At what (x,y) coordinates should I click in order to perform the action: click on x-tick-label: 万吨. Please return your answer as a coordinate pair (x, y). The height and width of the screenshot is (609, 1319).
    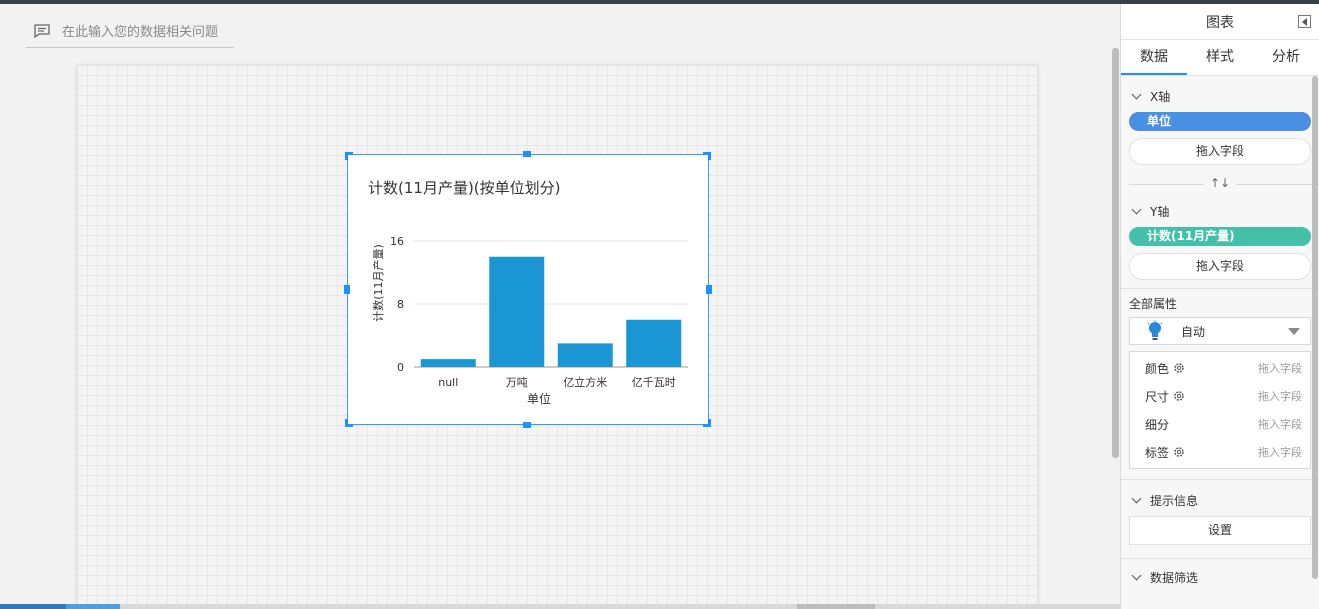
    Looking at the image, I should click on (517, 382).